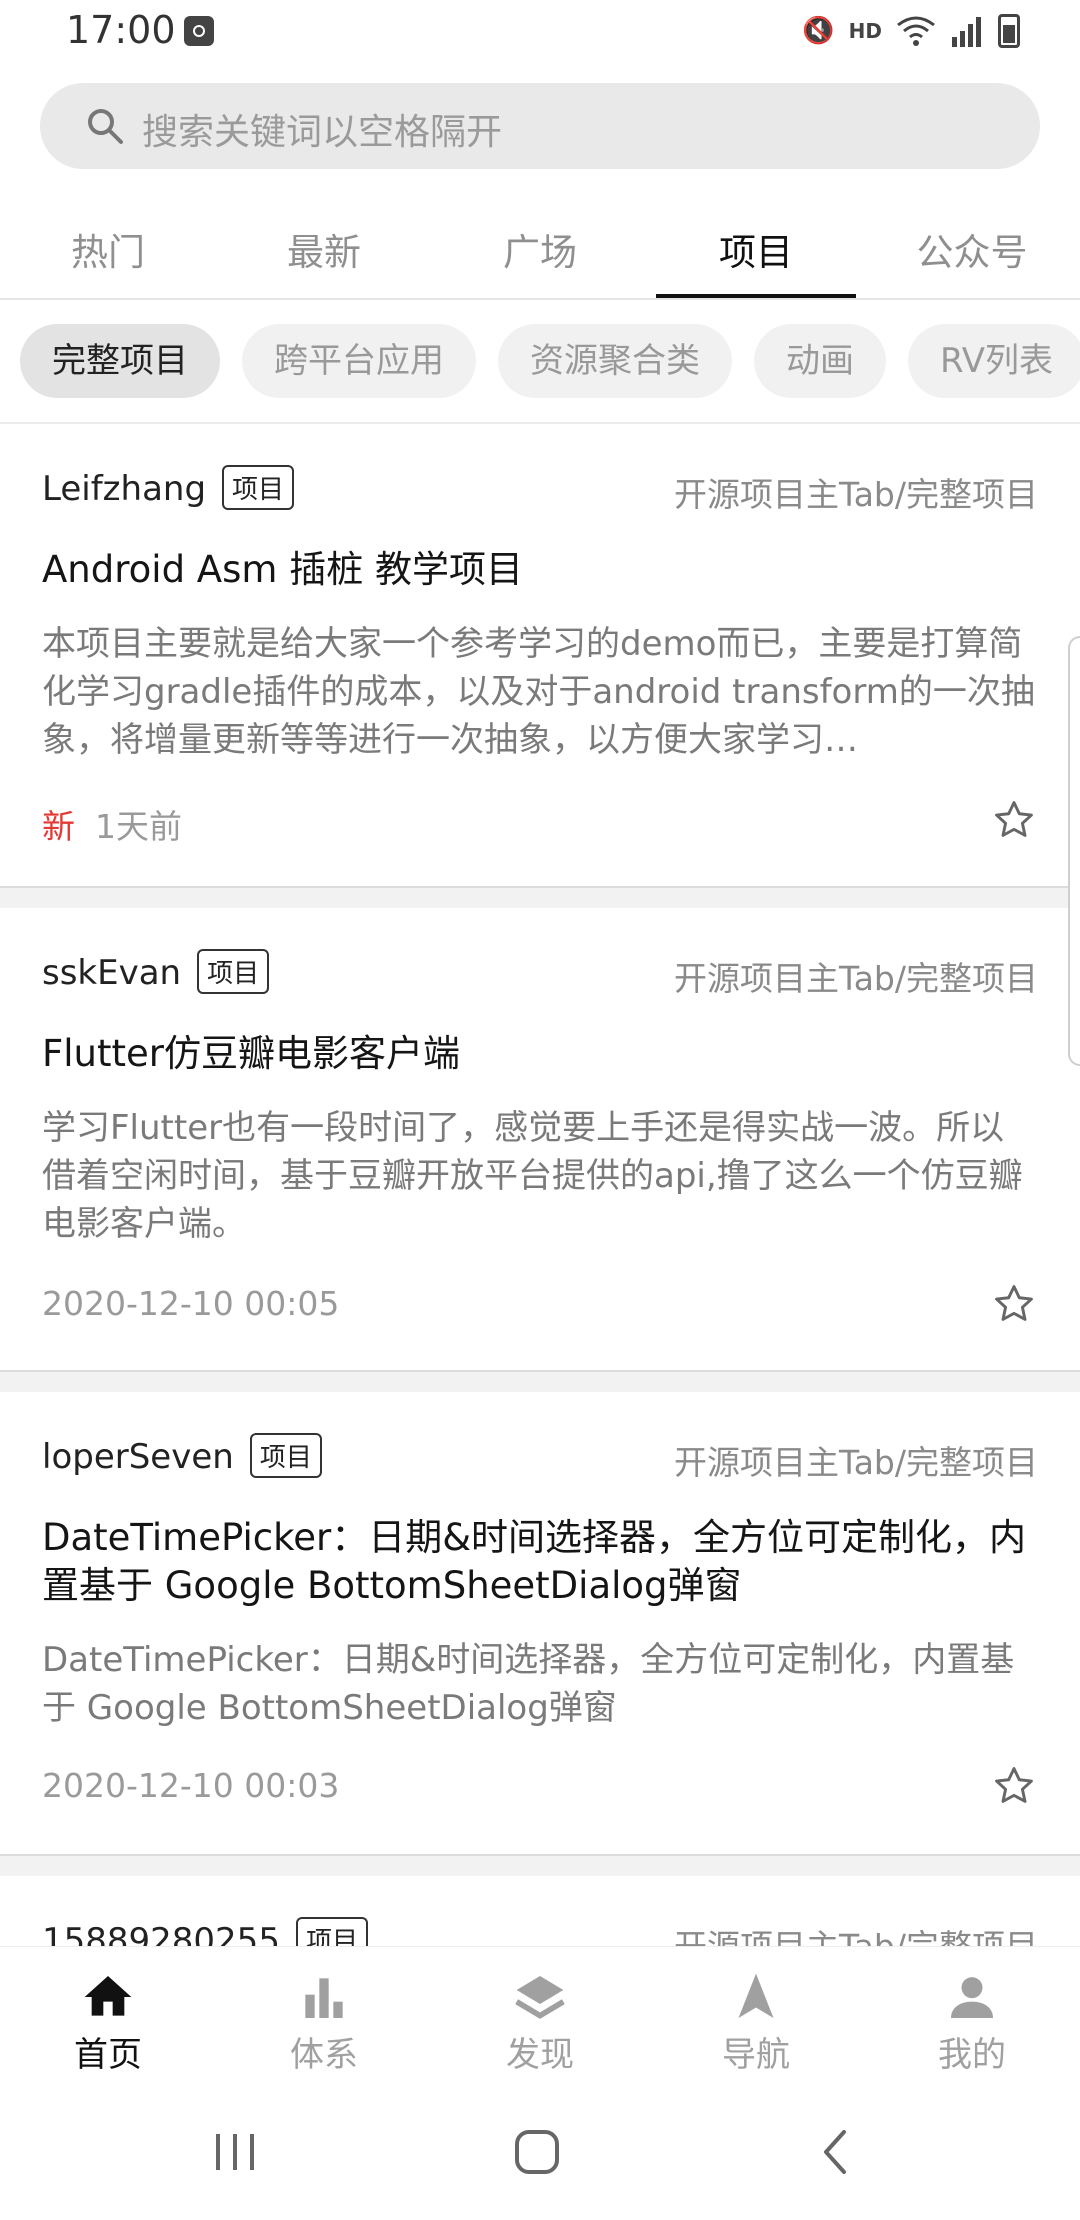 This screenshot has width=1080, height=2220. I want to click on article-author: sskEvan 项目, so click(156, 973).